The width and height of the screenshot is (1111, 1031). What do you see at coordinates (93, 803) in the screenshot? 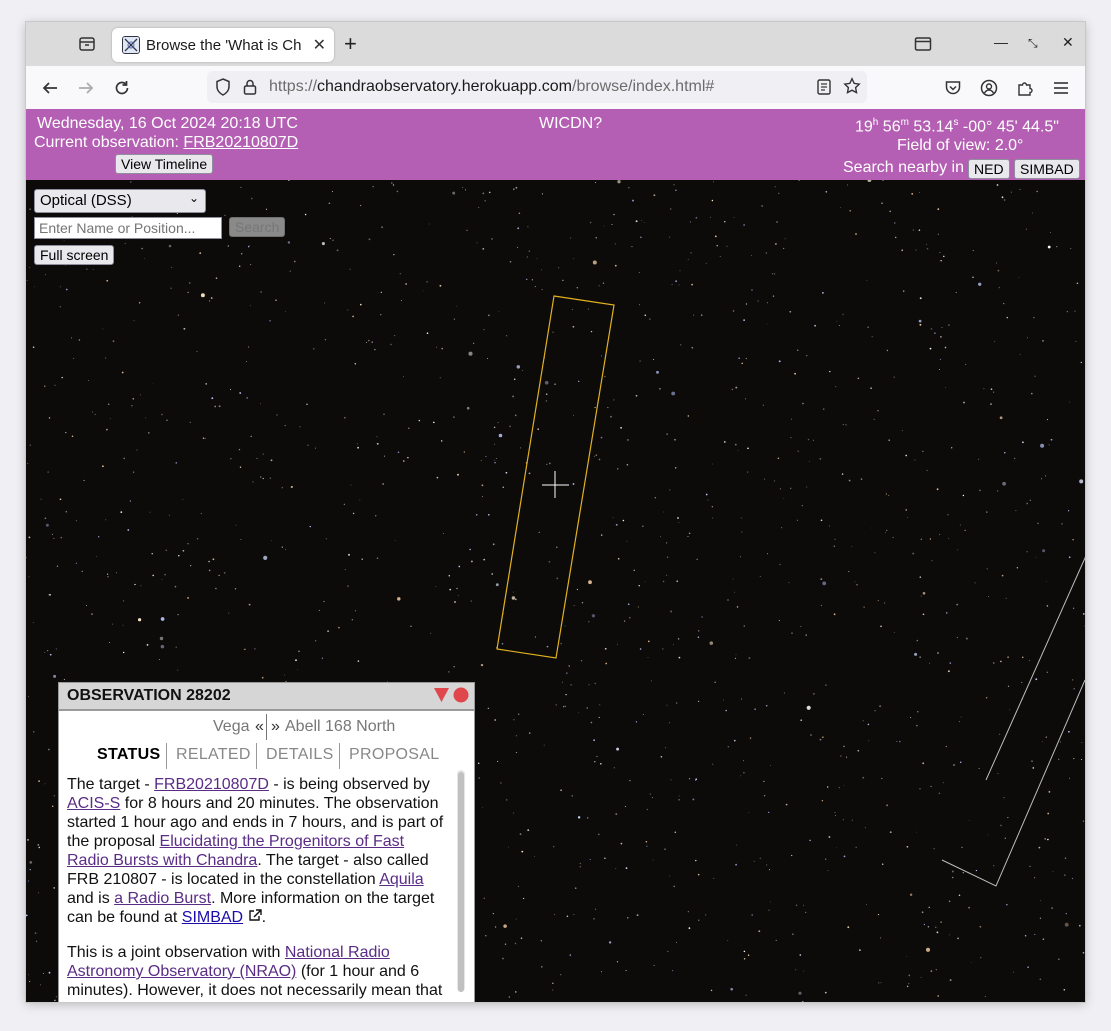
I see `instrument-link: ACIS-S` at bounding box center [93, 803].